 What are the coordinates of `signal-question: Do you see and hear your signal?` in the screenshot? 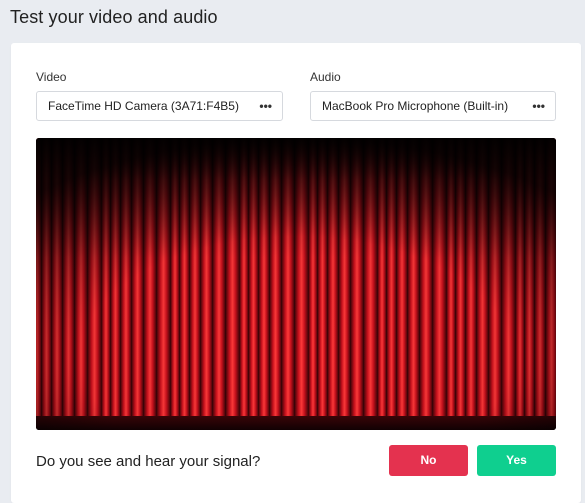 It's located at (148, 461).